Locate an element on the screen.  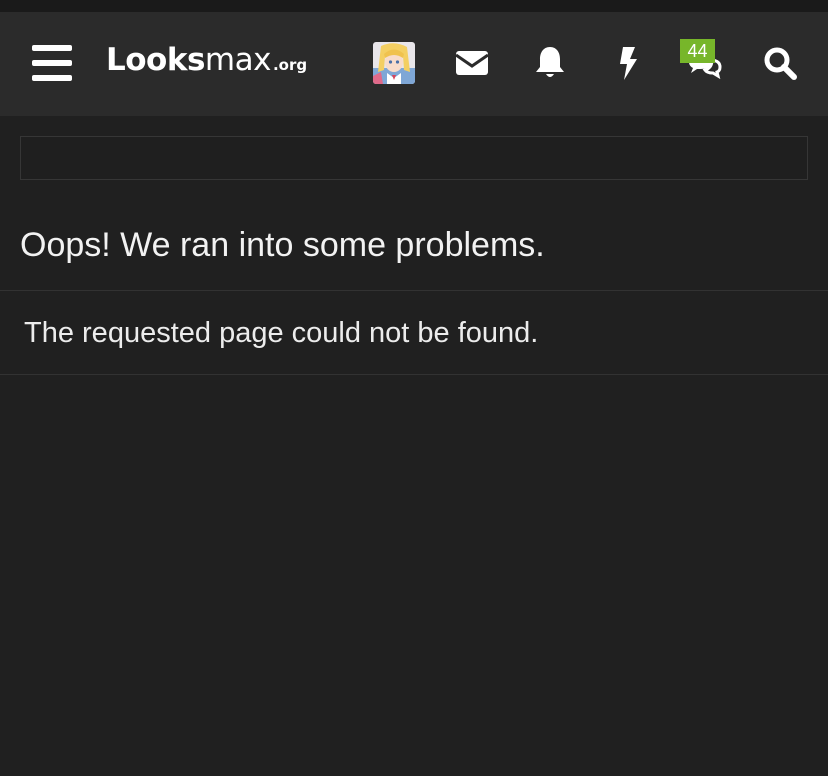
header-bar: Looks max .org 44 is located at coordinates (414, 64).